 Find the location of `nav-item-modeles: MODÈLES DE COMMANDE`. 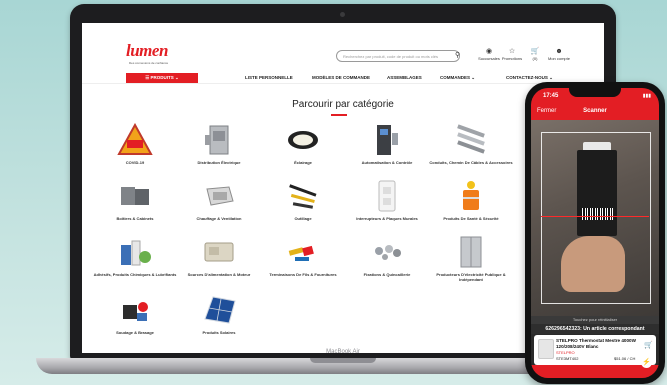

nav-item-modeles: MODÈLES DE COMMANDE is located at coordinates (341, 78).